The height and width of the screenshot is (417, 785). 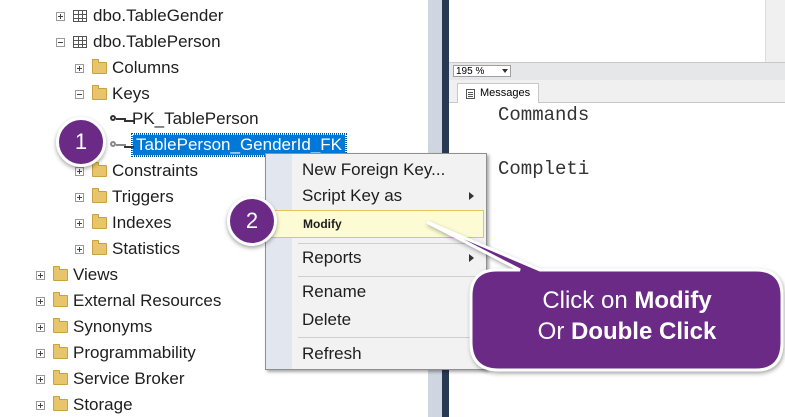 I want to click on tree-item-label: Synonyms, so click(x=113, y=326).